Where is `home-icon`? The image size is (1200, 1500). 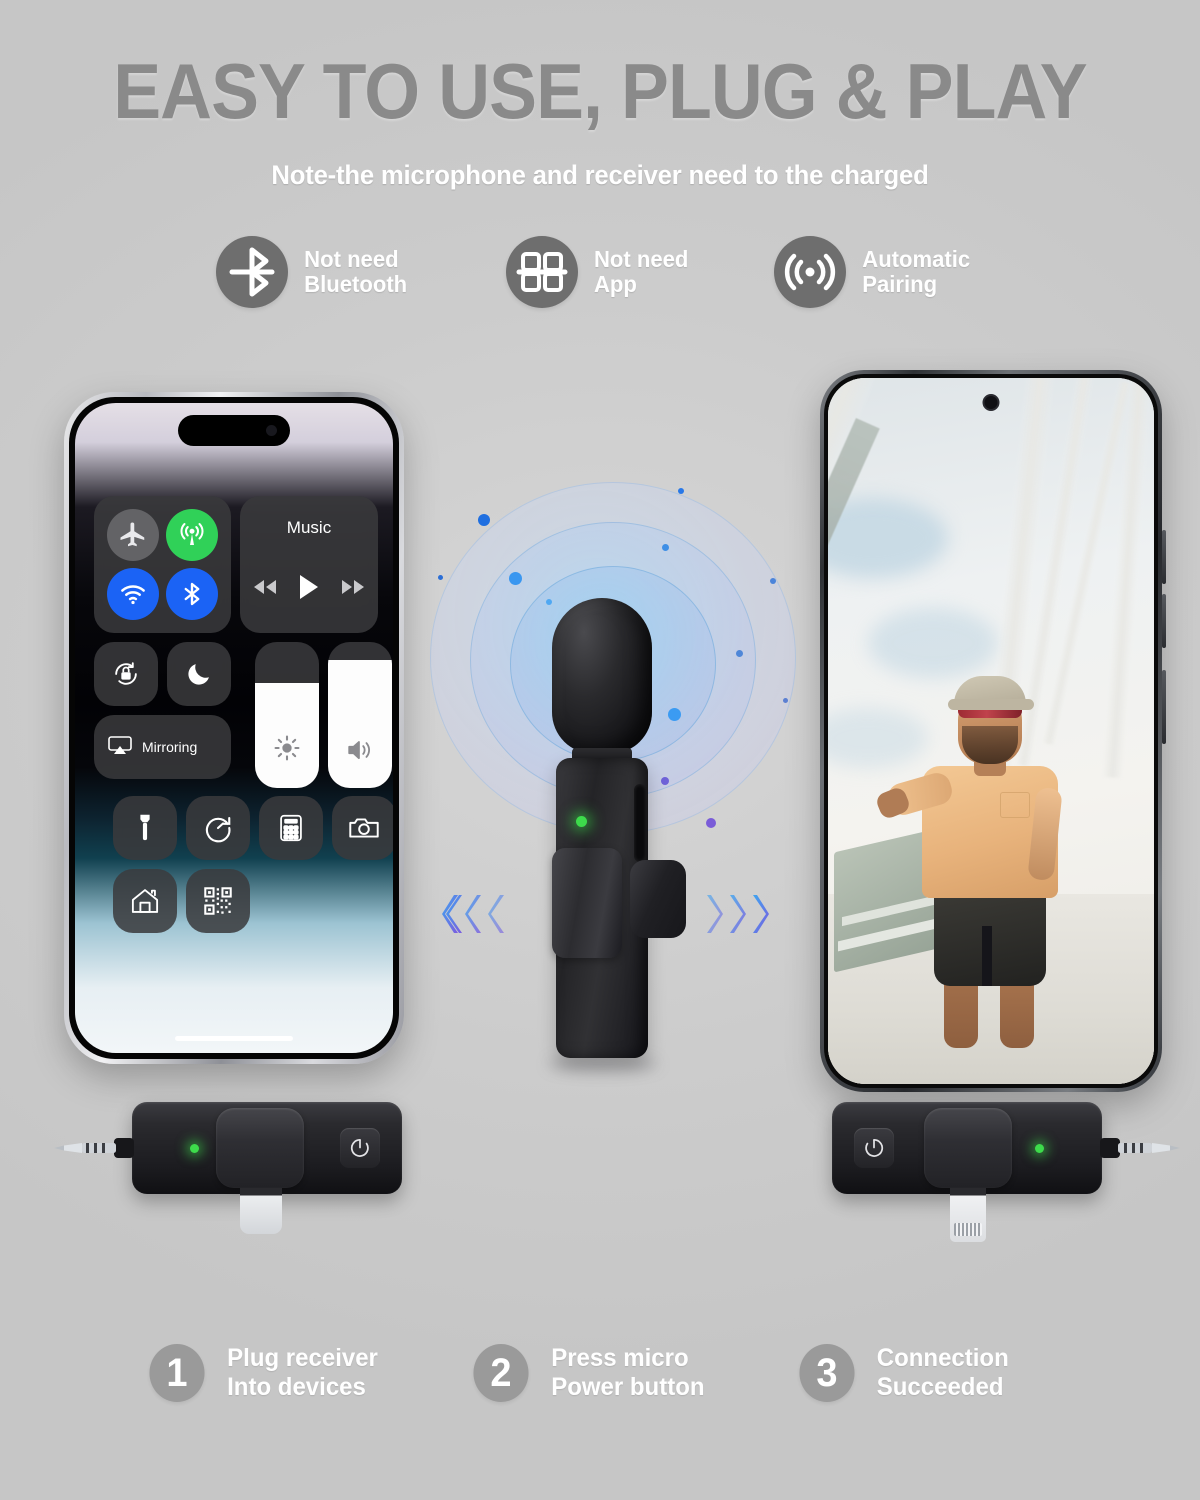 home-icon is located at coordinates (145, 901).